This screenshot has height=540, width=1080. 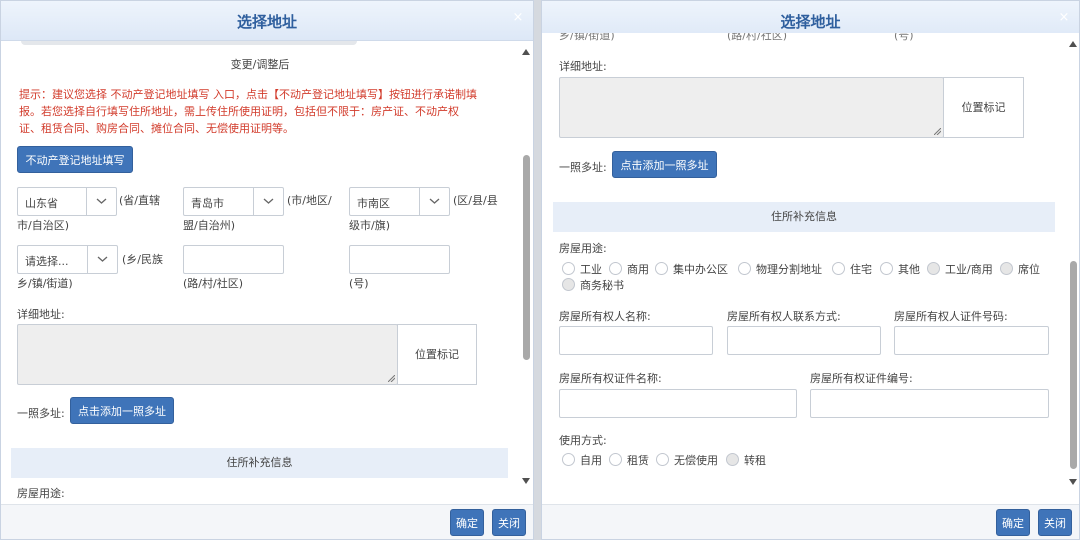 What do you see at coordinates (804, 340) in the screenshot?
I see `owner-contact-input` at bounding box center [804, 340].